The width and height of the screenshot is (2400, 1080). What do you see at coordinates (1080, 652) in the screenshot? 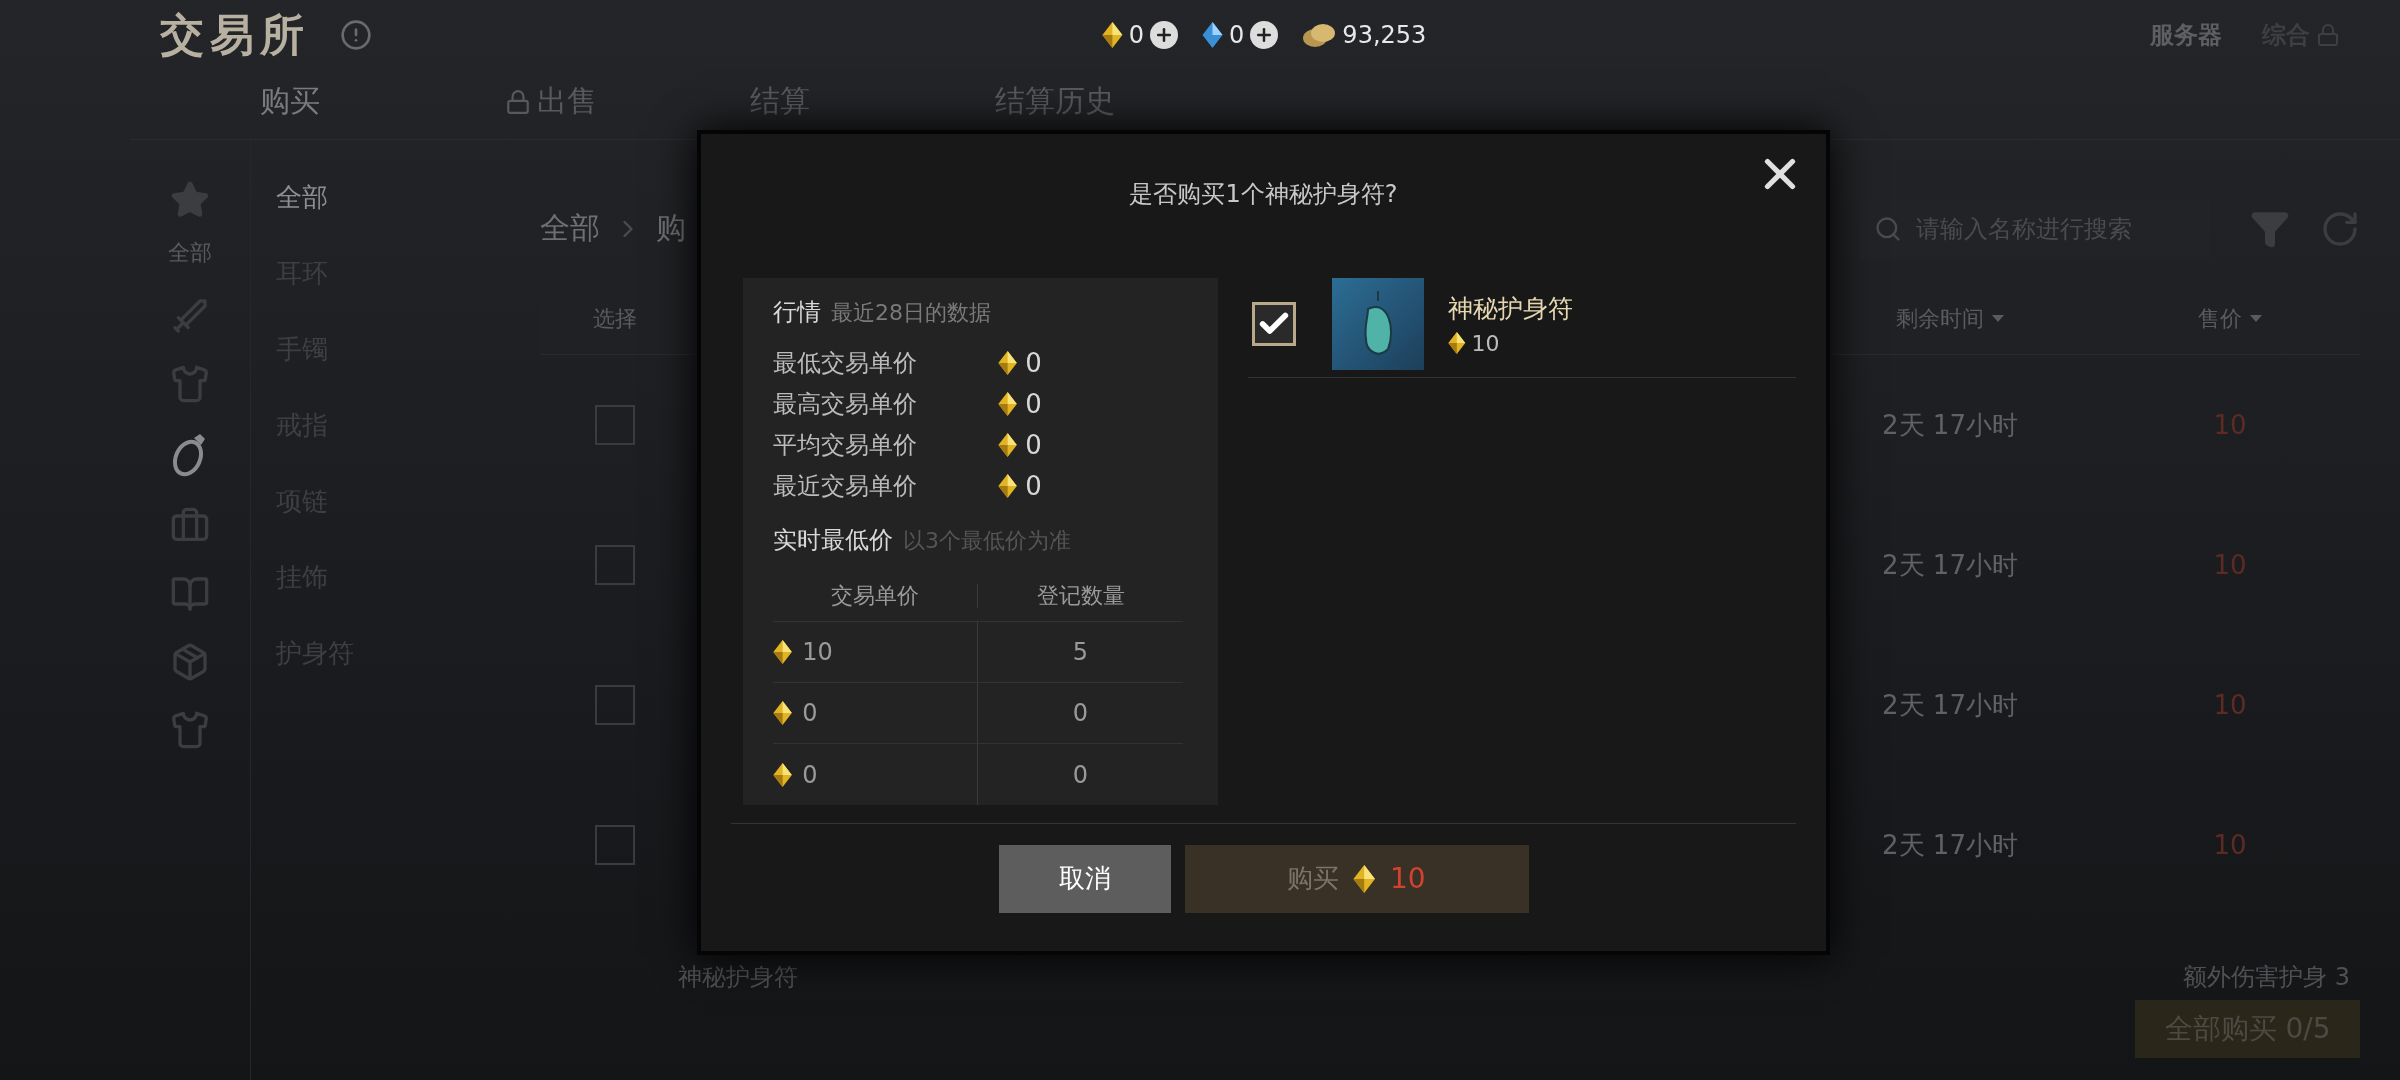
I see `quantity-cell: 5` at bounding box center [1080, 652].